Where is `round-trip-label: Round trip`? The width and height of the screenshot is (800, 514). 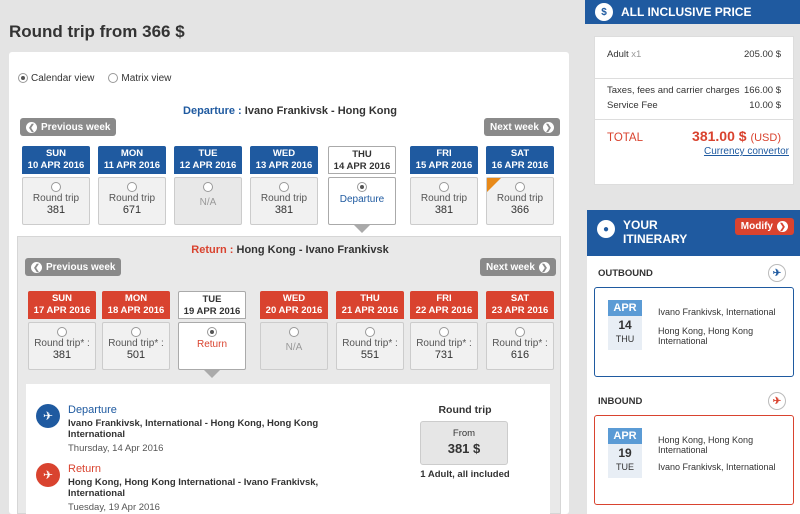 round-trip-label: Round trip is located at coordinates (465, 410).